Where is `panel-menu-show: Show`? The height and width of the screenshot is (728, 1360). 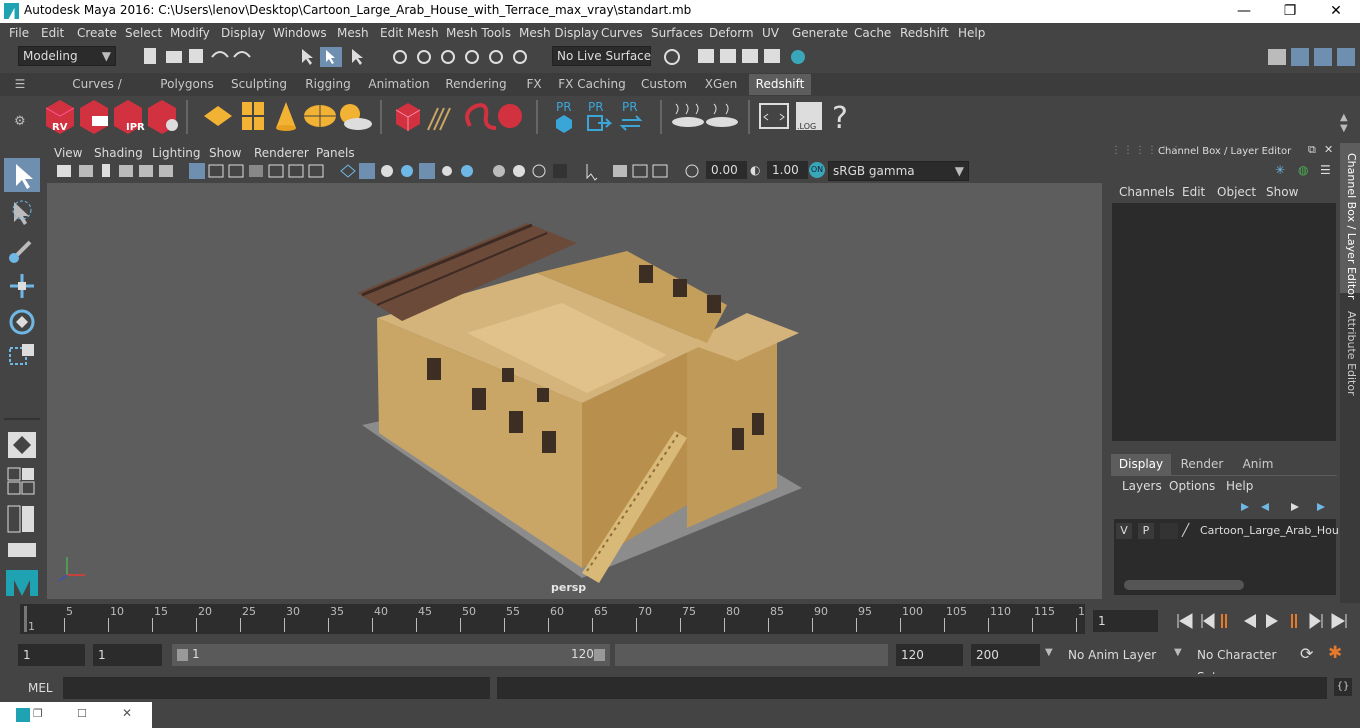
panel-menu-show: Show is located at coordinates (225, 153).